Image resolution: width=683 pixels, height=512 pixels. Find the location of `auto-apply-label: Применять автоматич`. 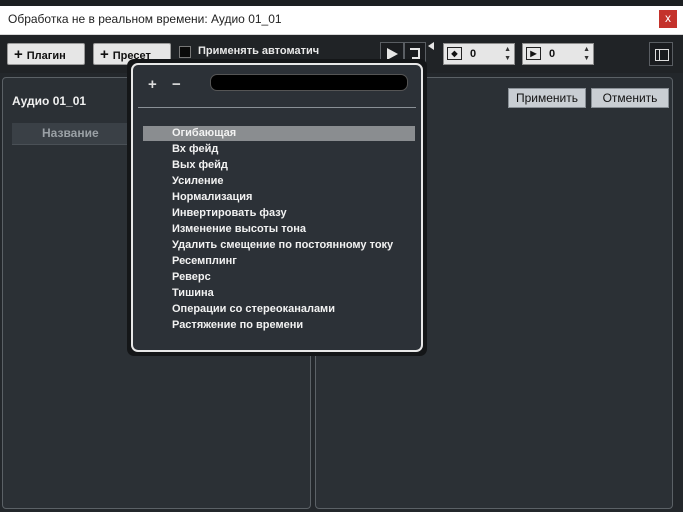

auto-apply-label: Применять автоматич is located at coordinates (259, 51).